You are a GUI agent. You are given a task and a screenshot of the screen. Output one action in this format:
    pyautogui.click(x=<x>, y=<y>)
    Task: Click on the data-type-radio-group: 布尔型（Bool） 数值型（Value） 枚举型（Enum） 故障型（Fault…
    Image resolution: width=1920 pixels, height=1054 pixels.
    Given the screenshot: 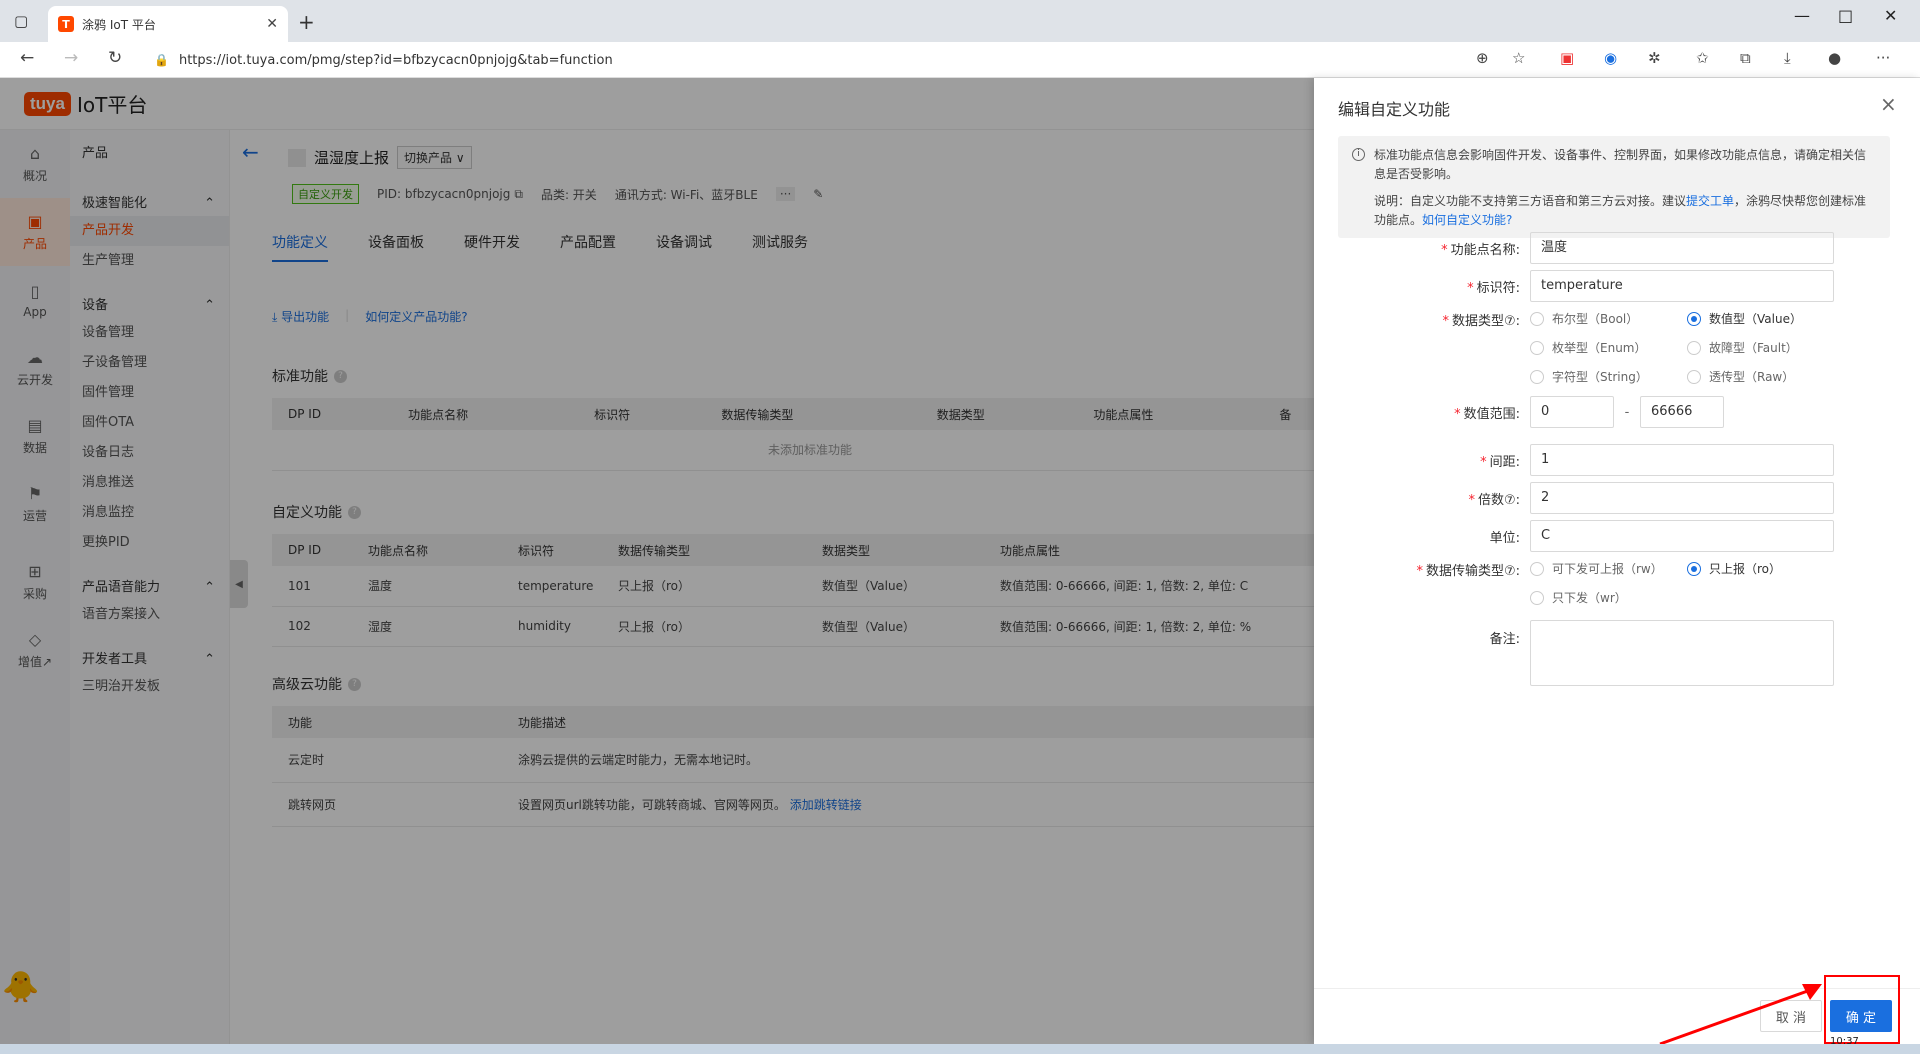 What is the action you would take?
    pyautogui.click(x=1690, y=347)
    